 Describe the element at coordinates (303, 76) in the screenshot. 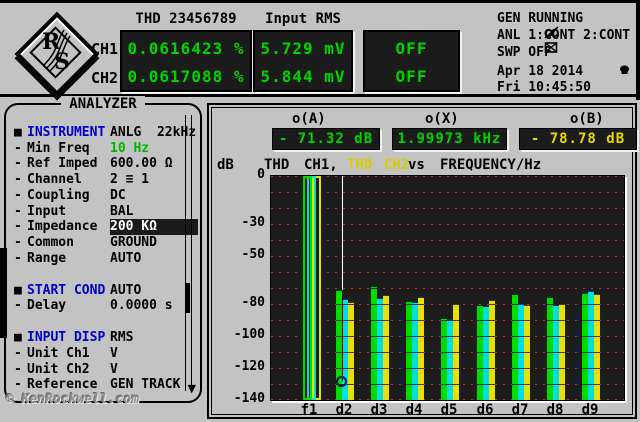

I see `input-rms-ch2-value: 5.844 mV` at that location.